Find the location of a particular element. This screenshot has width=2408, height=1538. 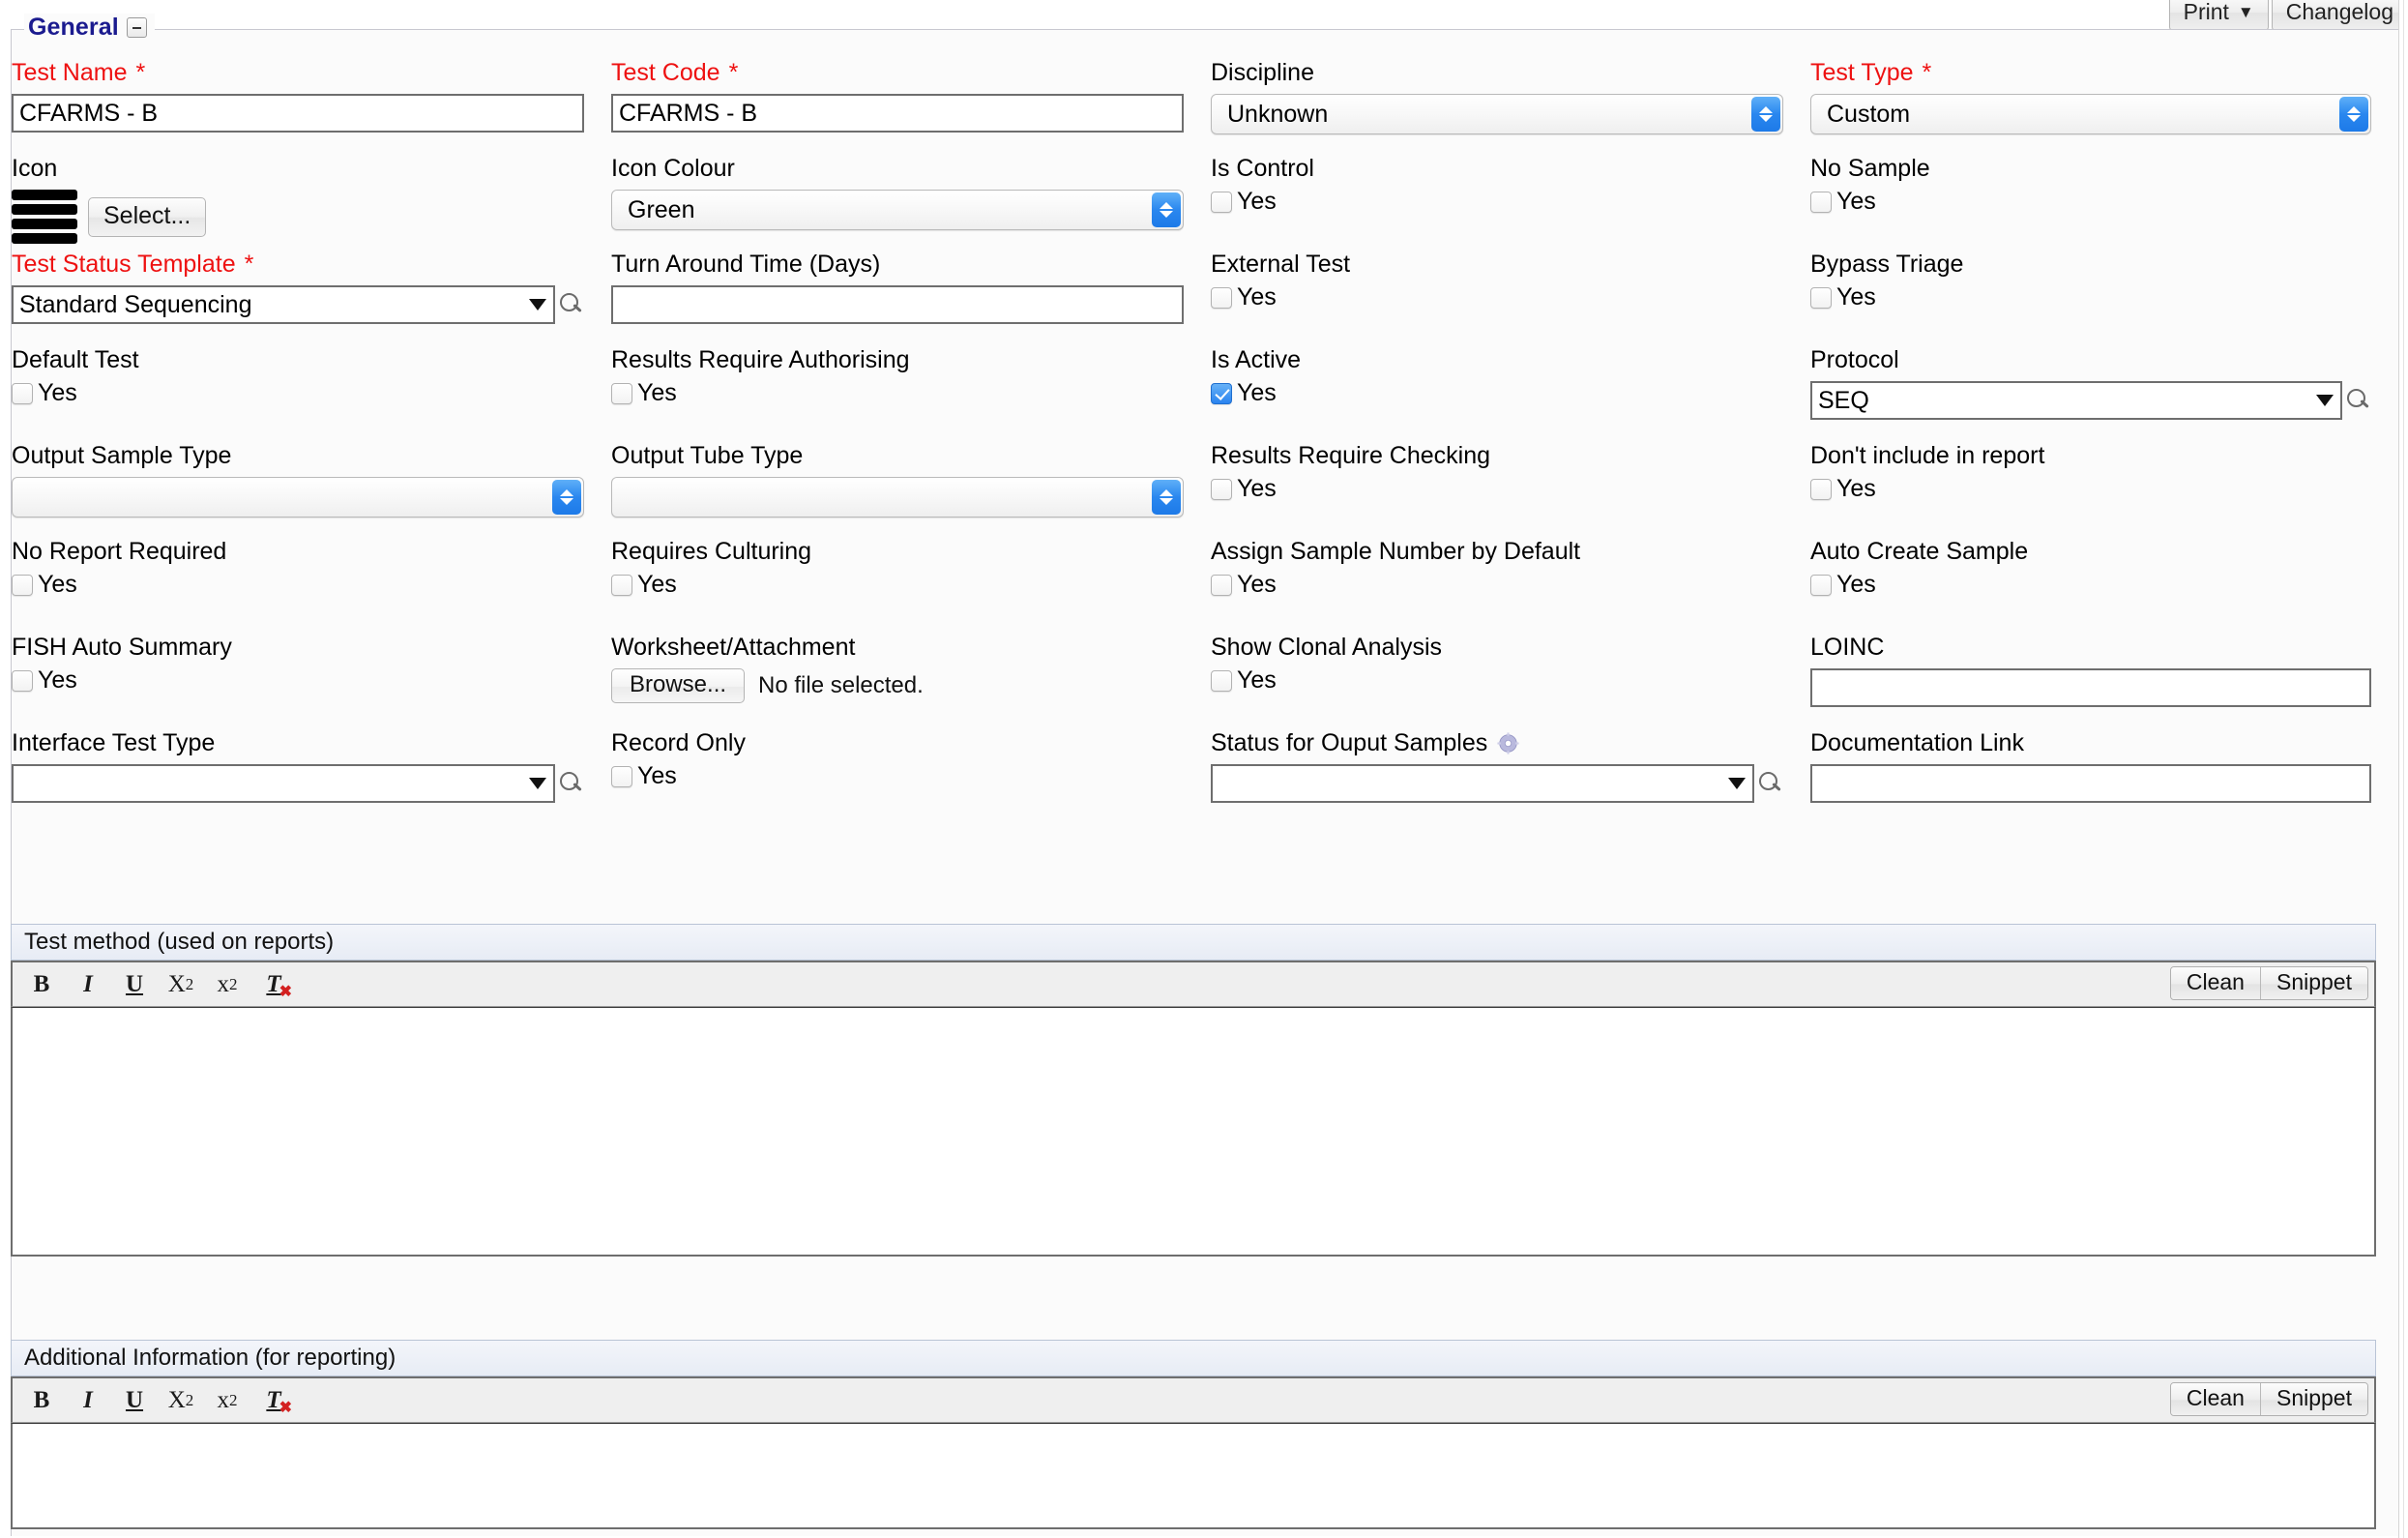

additional-information-editor-body is located at coordinates (1193, 1476).